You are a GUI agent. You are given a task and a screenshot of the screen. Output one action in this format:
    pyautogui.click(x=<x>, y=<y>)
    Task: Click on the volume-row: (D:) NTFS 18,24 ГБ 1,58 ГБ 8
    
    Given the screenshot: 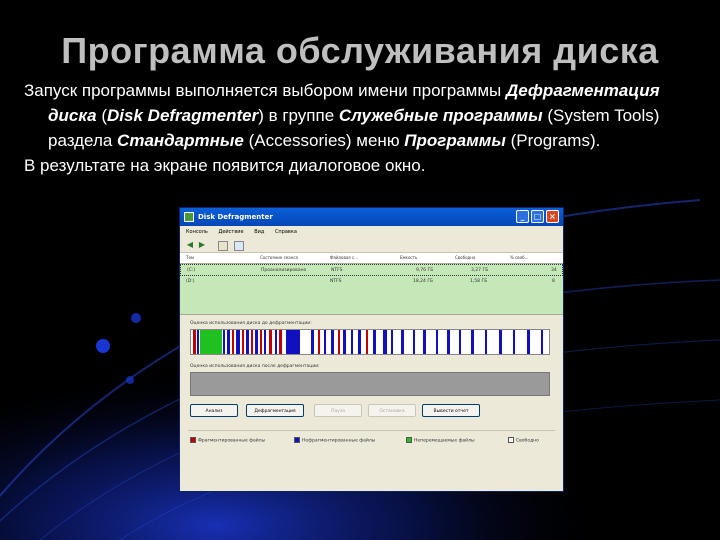 What is the action you would take?
    pyautogui.click(x=371, y=282)
    